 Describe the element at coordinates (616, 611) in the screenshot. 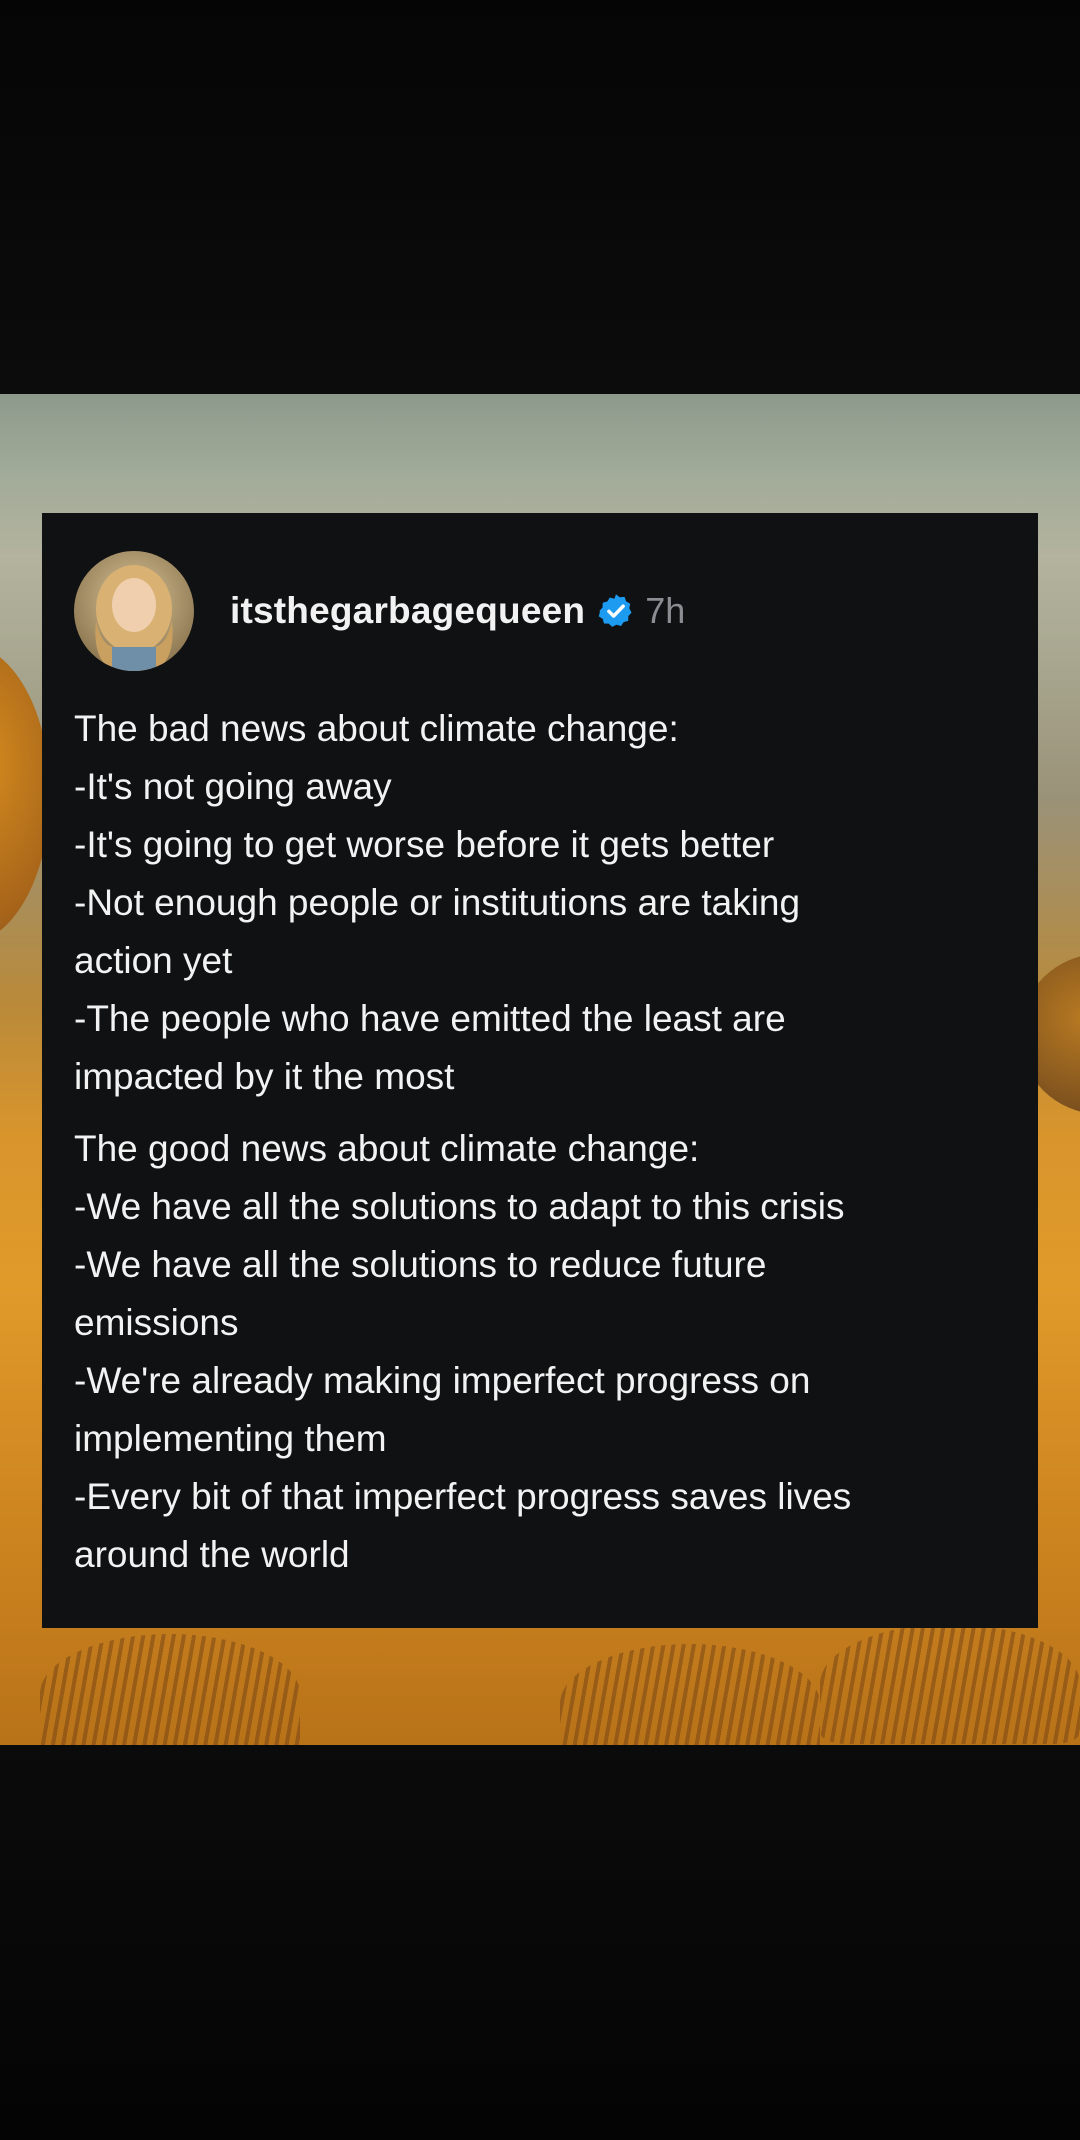

I see `verified-badge-icon` at that location.